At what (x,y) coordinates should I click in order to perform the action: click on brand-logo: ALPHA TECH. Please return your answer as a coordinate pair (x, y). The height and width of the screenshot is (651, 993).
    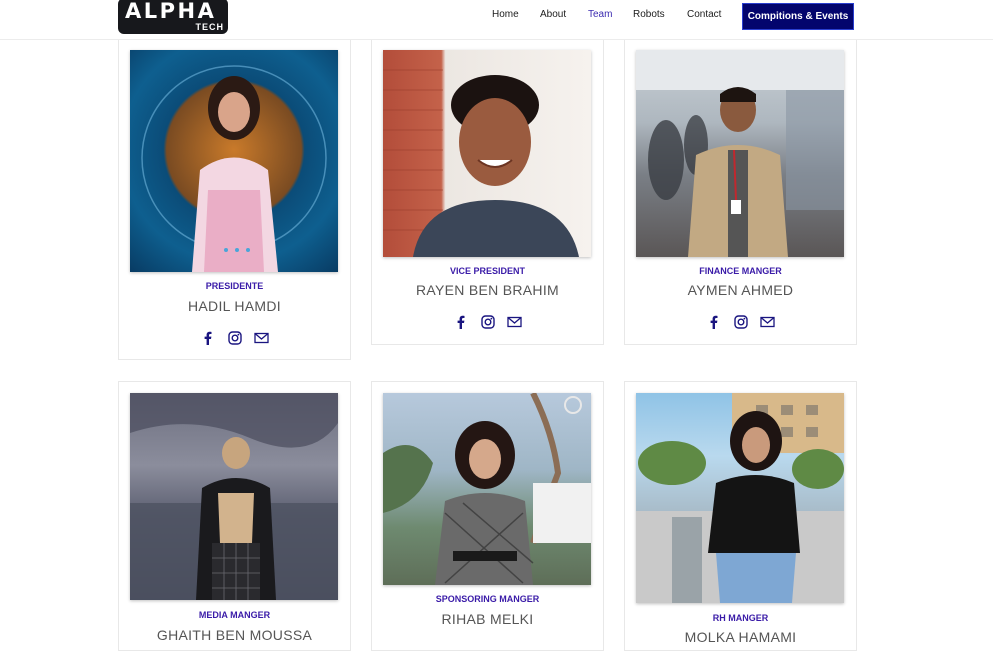
    Looking at the image, I should click on (173, 17).